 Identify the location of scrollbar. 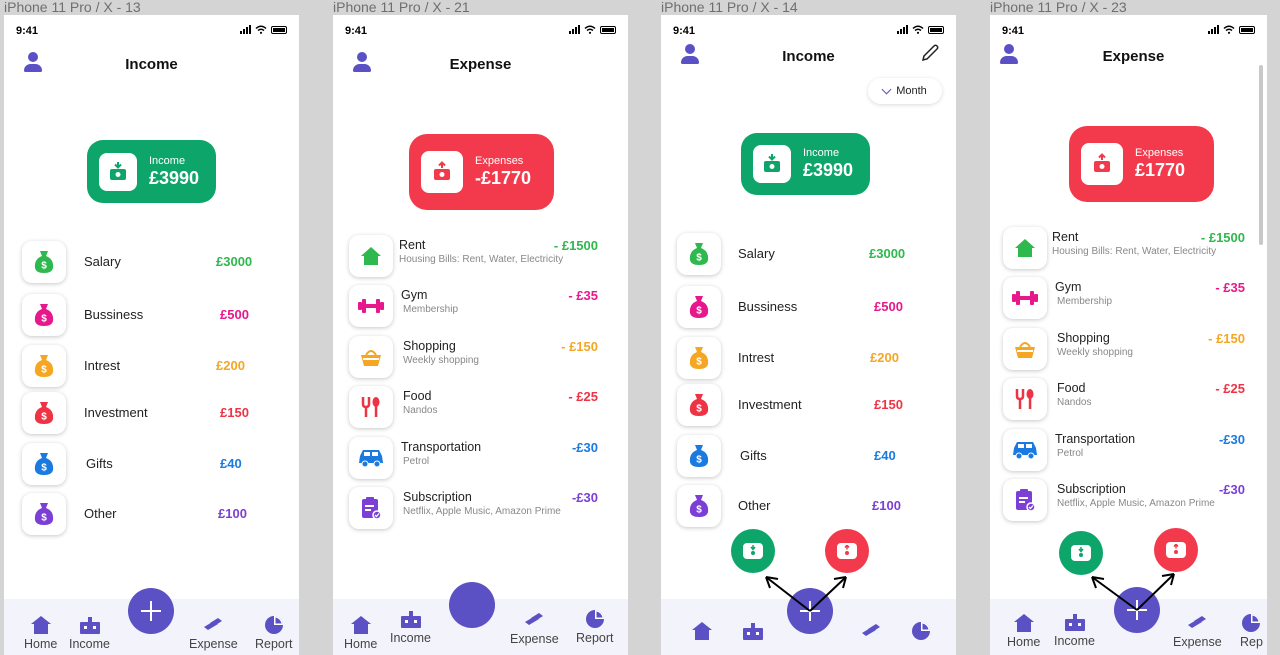
(1261, 155).